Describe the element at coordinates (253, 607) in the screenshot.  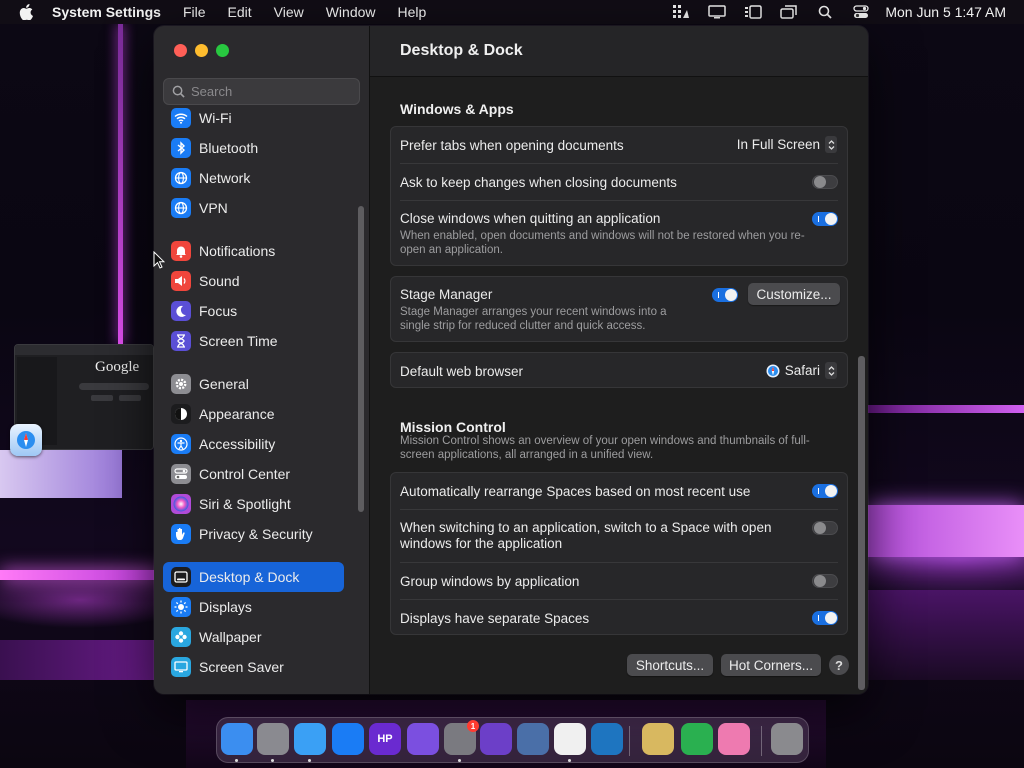
I see `sidebar-item-displays: Displays` at that location.